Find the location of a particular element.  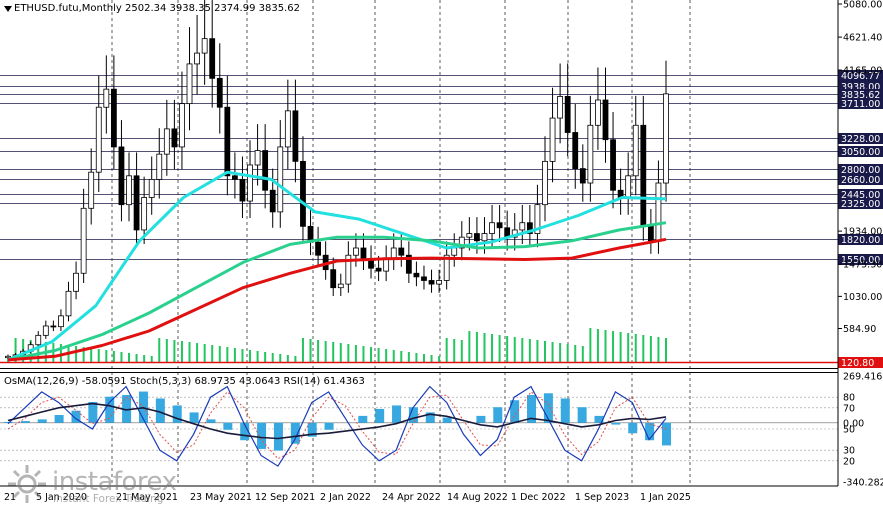

level-label: 3050.00 is located at coordinates (860, 152).